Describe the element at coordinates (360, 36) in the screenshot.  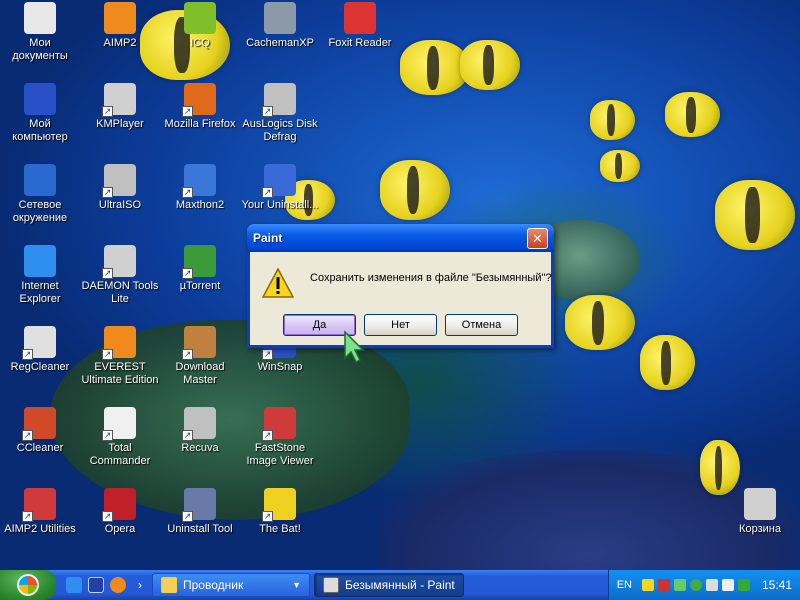
I see `desktop-icon: Foxit Reader` at that location.